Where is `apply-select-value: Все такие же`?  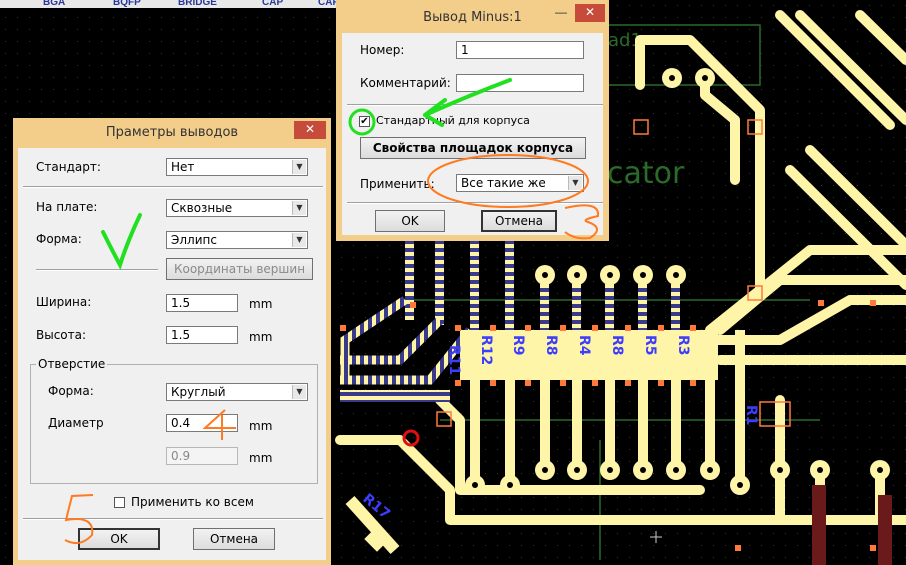
apply-select-value: Все такие же is located at coordinates (503, 183).